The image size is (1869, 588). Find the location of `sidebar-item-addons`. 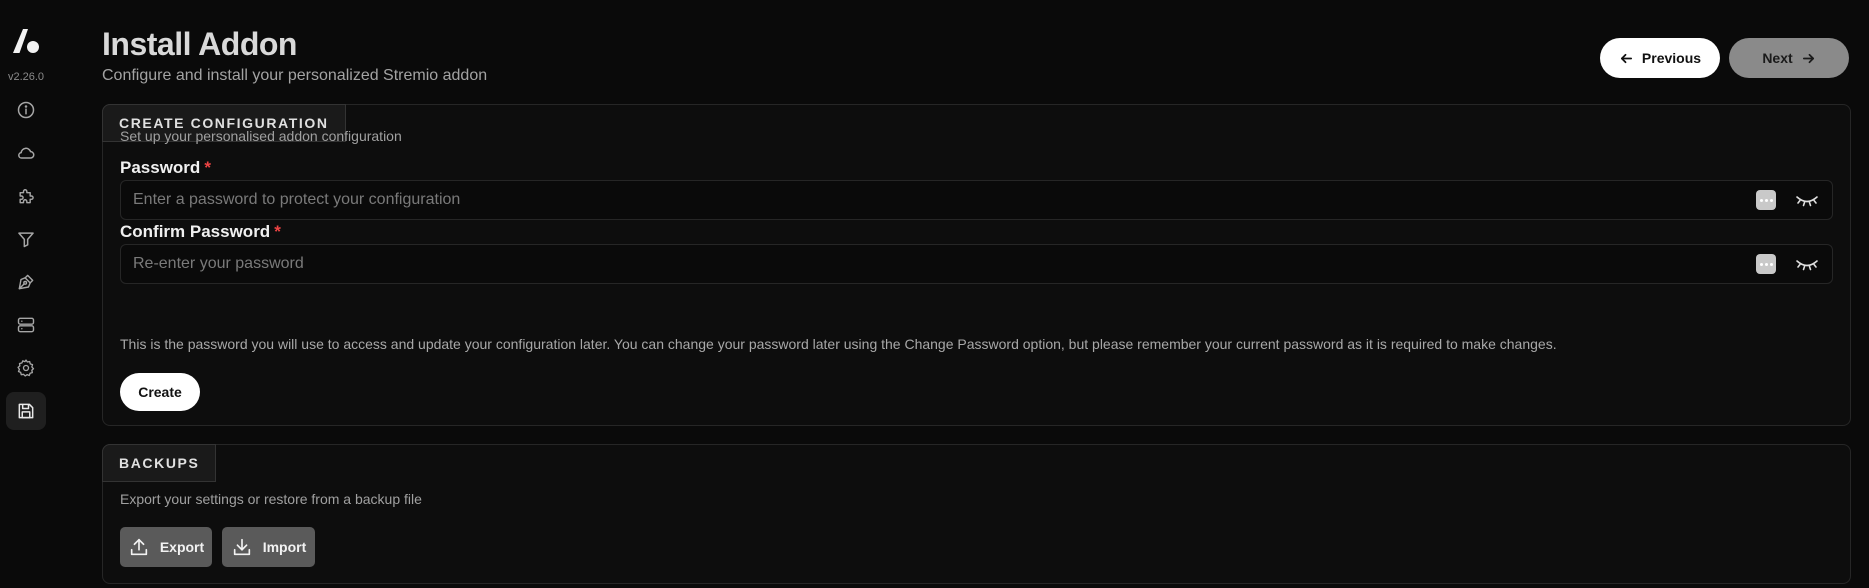

sidebar-item-addons is located at coordinates (26, 196).